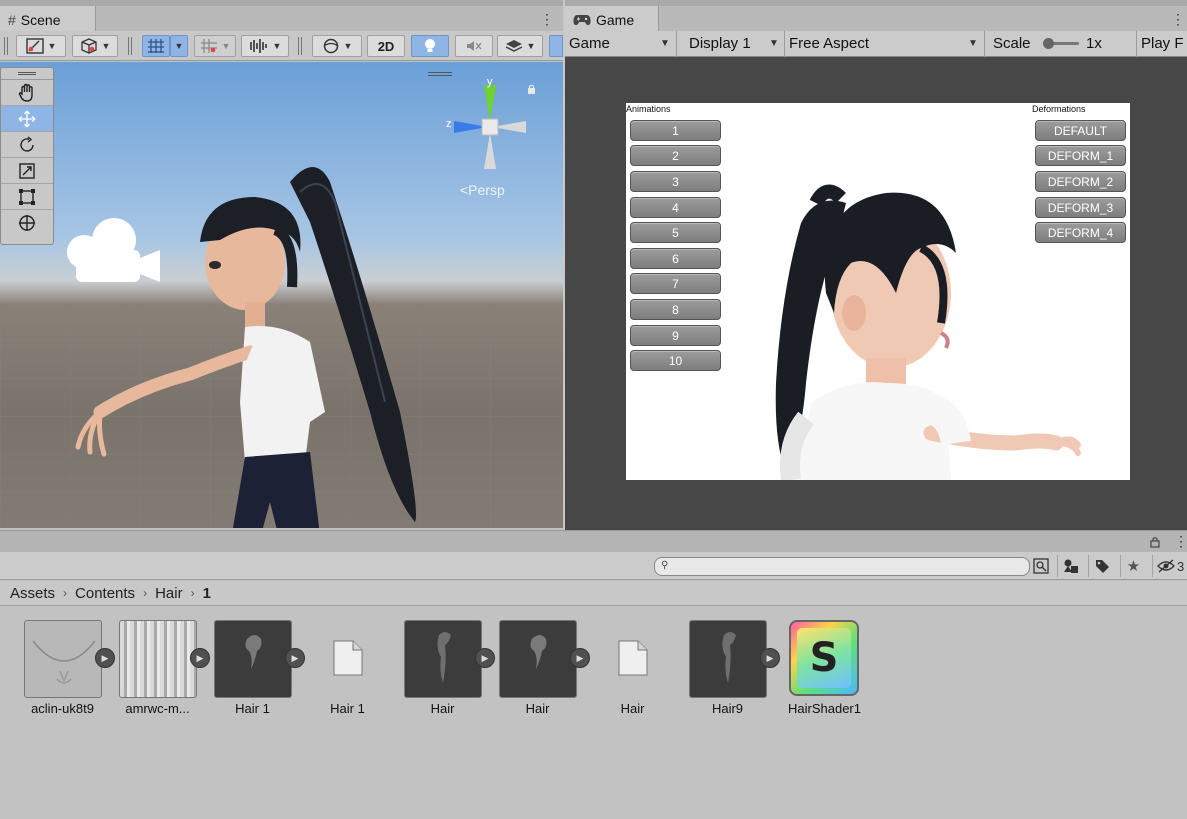  I want to click on search-field, so click(848, 566).